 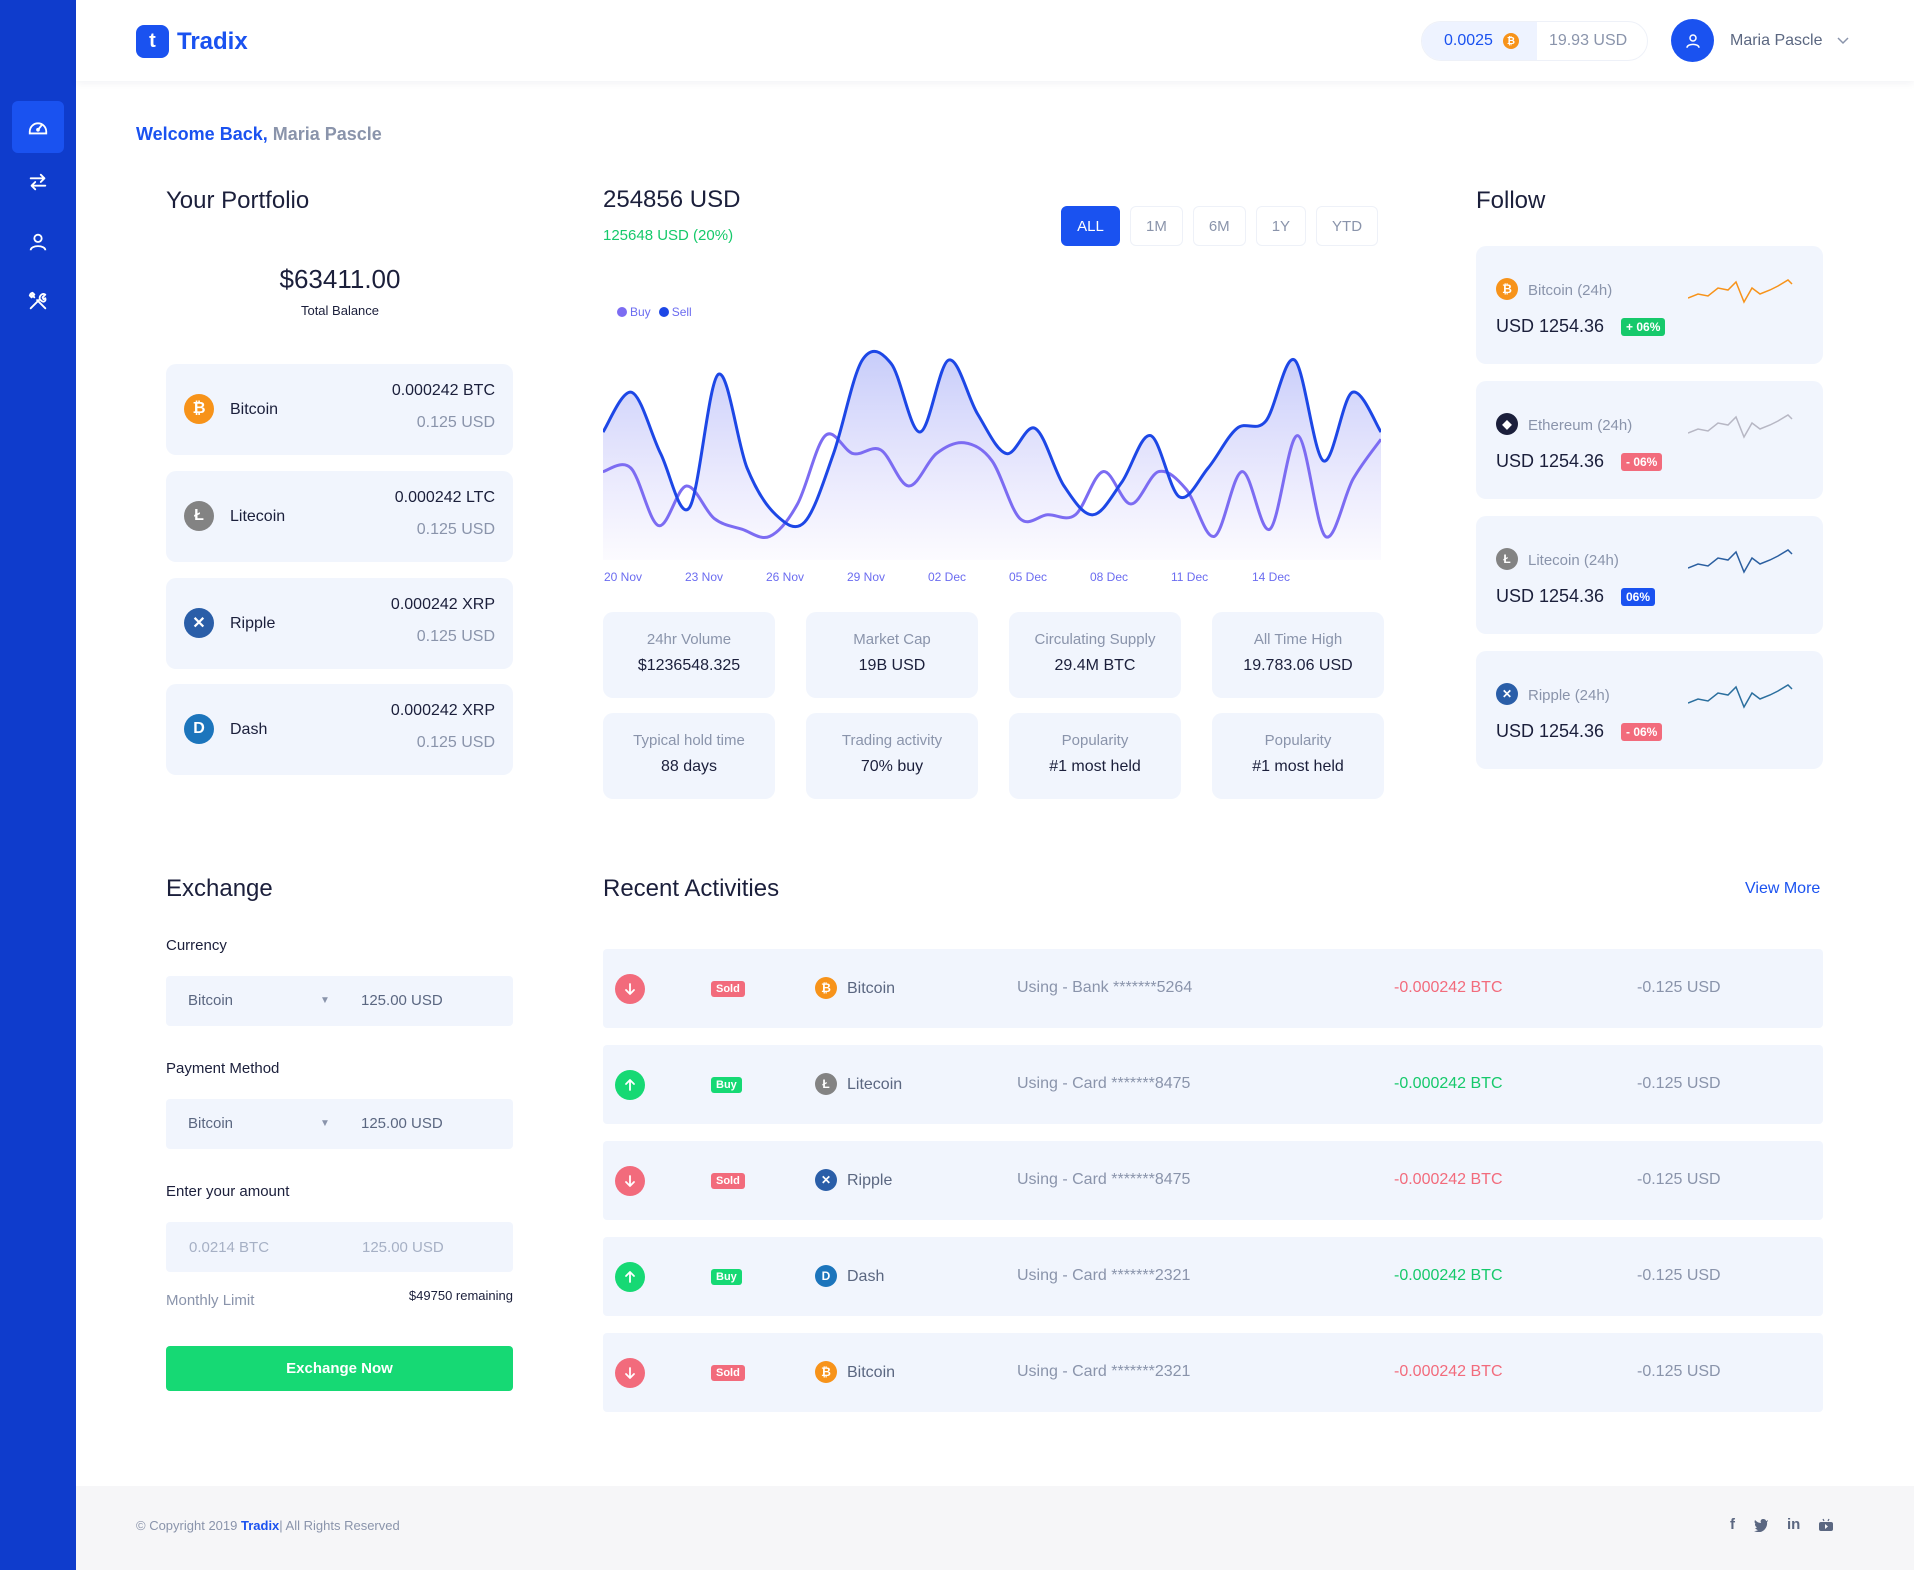 I want to click on total-balance: $63411.00 Total Balance, so click(x=340, y=291).